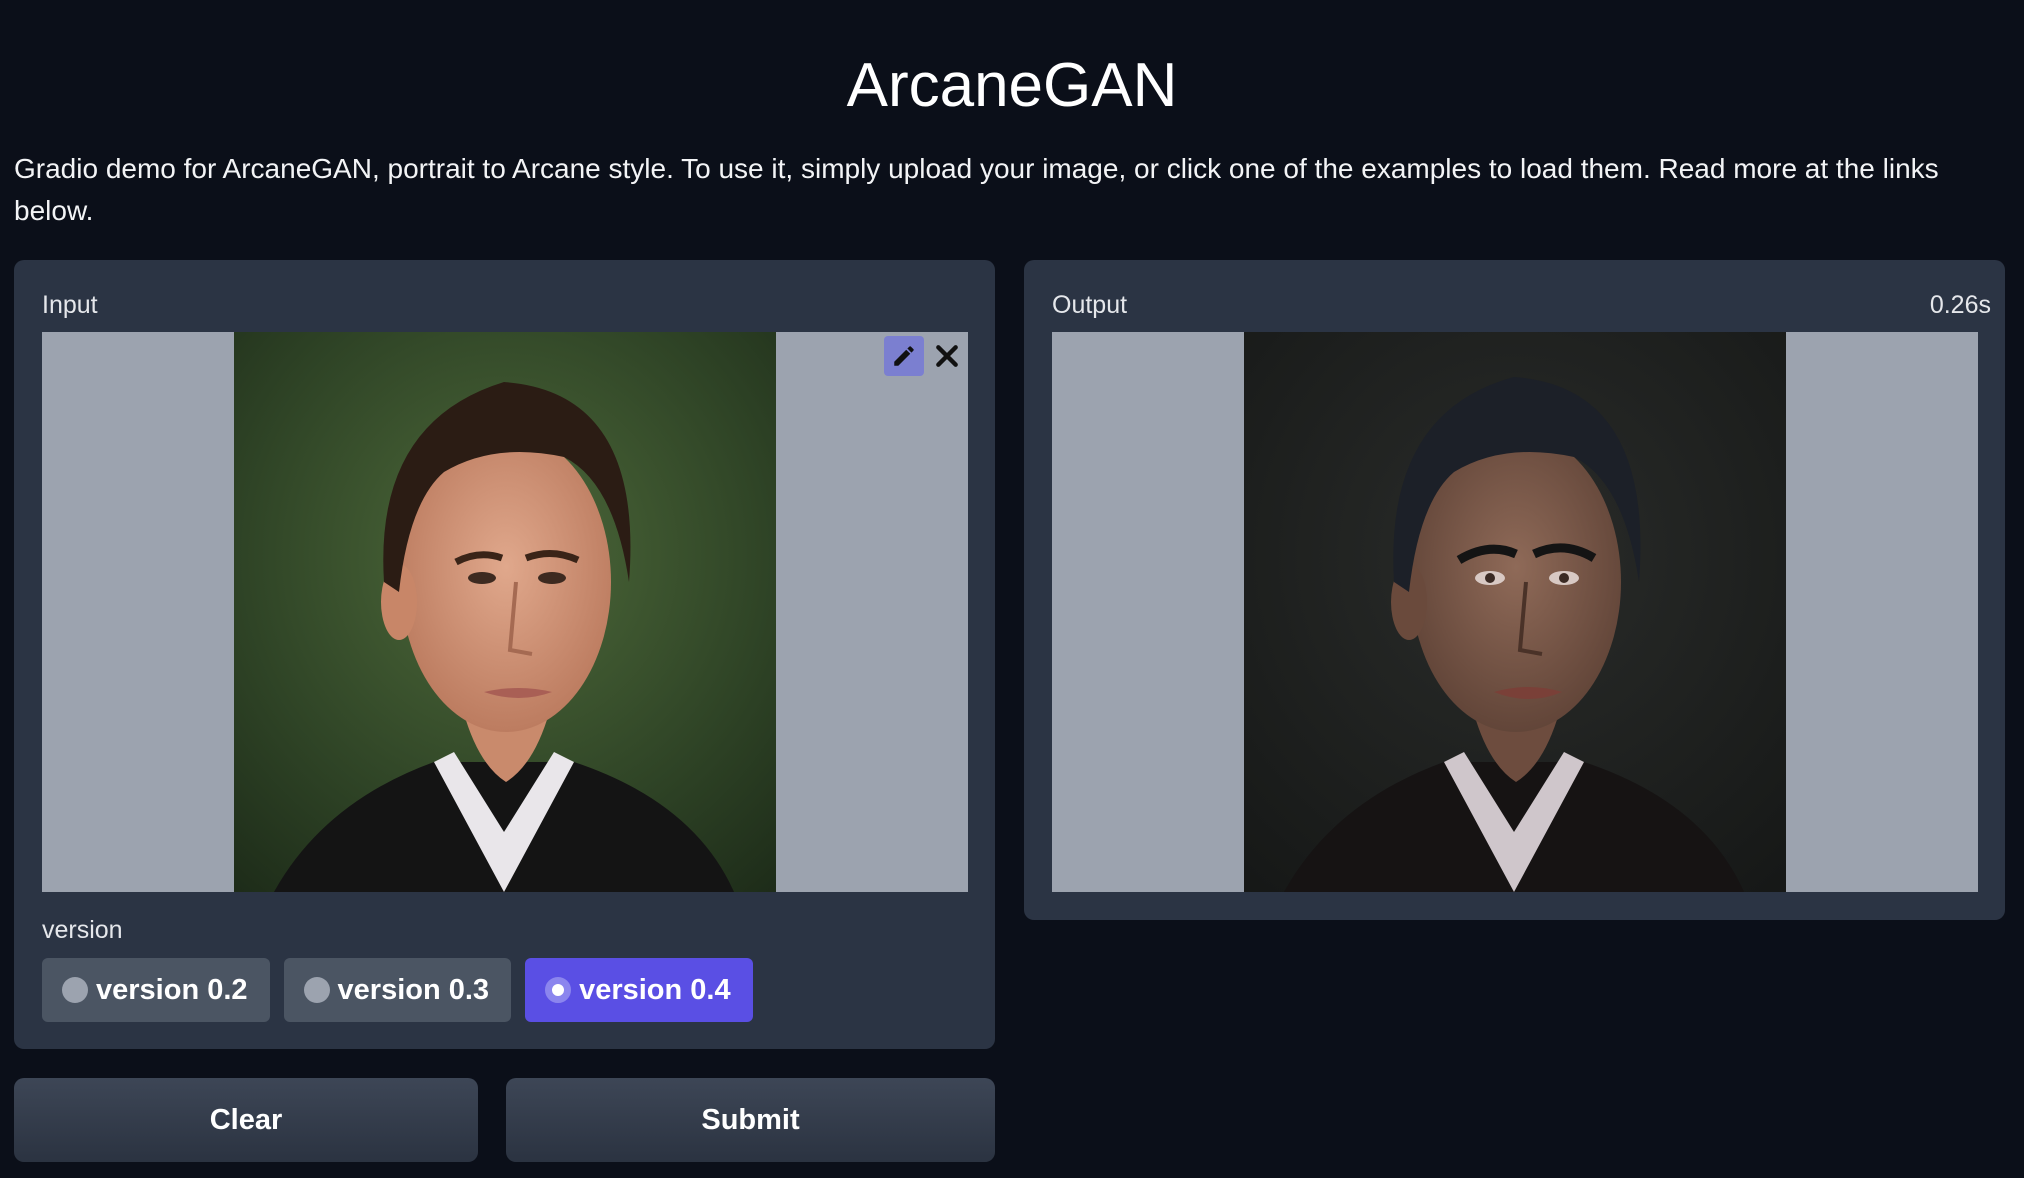  I want to click on radio-version-0-4: version 0.4, so click(639, 990).